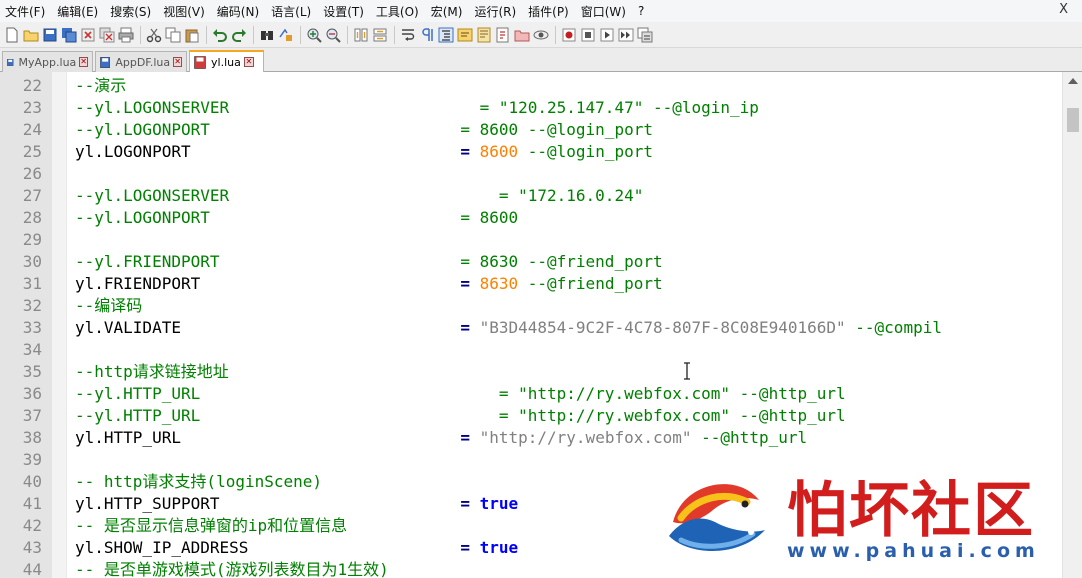 The width and height of the screenshot is (1082, 578). What do you see at coordinates (642, 11) in the screenshot?
I see `menu-item: ?` at bounding box center [642, 11].